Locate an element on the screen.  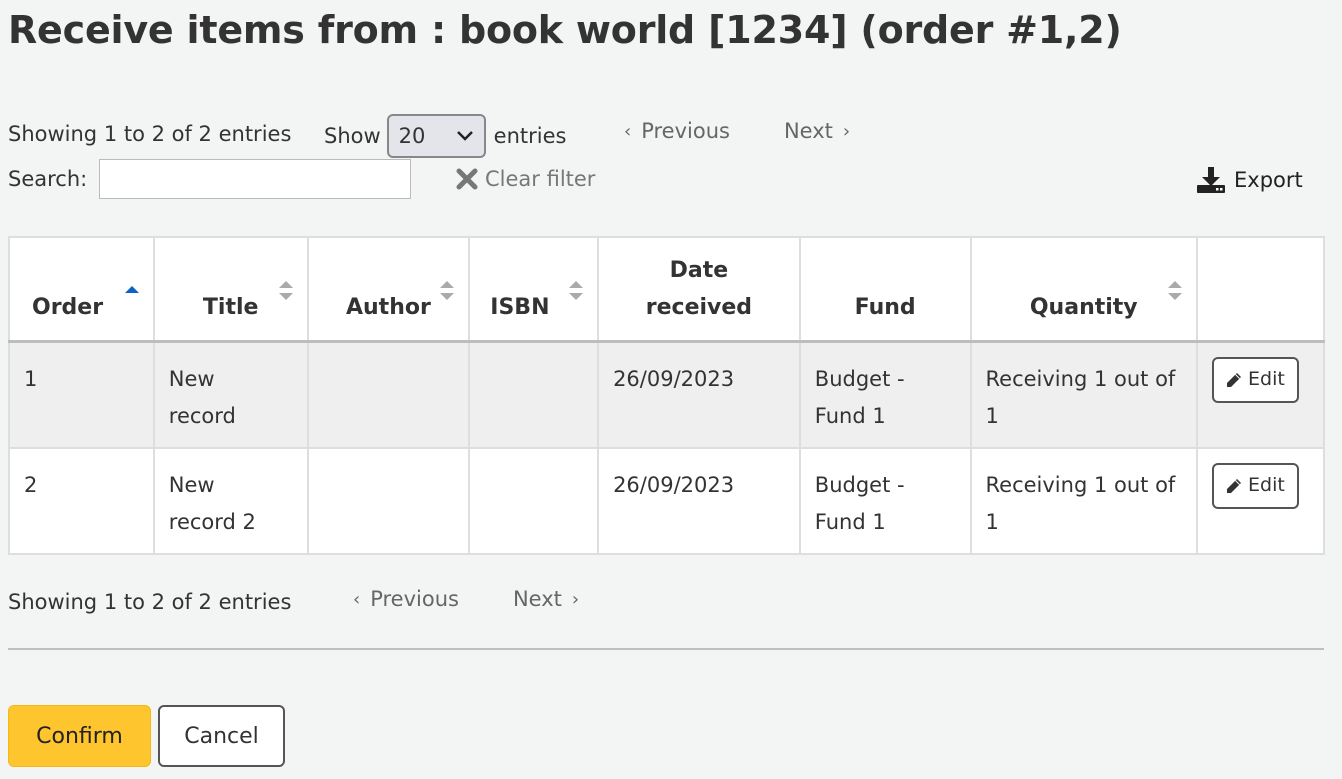
entries-label: entries is located at coordinates (530, 136).